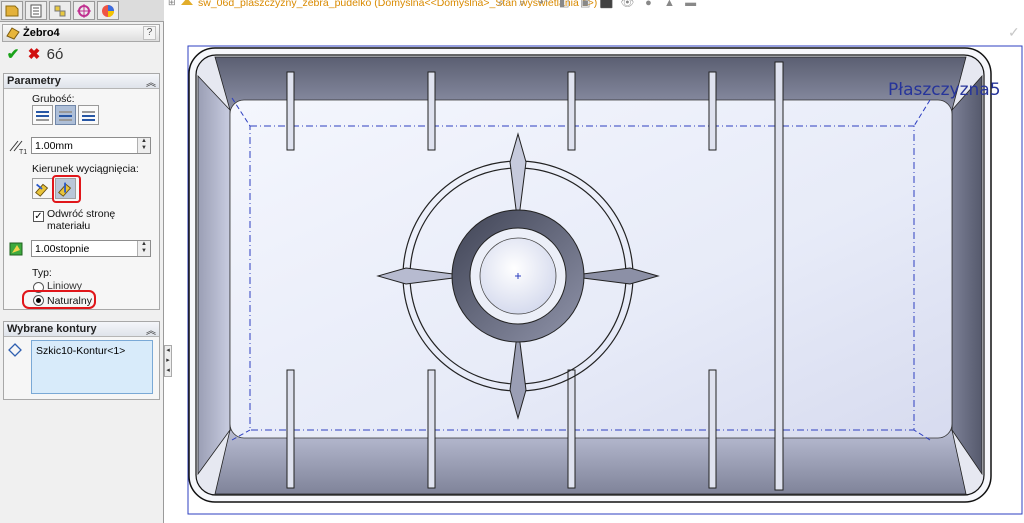 The width and height of the screenshot is (1024, 523). What do you see at coordinates (16, 249) in the screenshot?
I see `draft-icon` at bounding box center [16, 249].